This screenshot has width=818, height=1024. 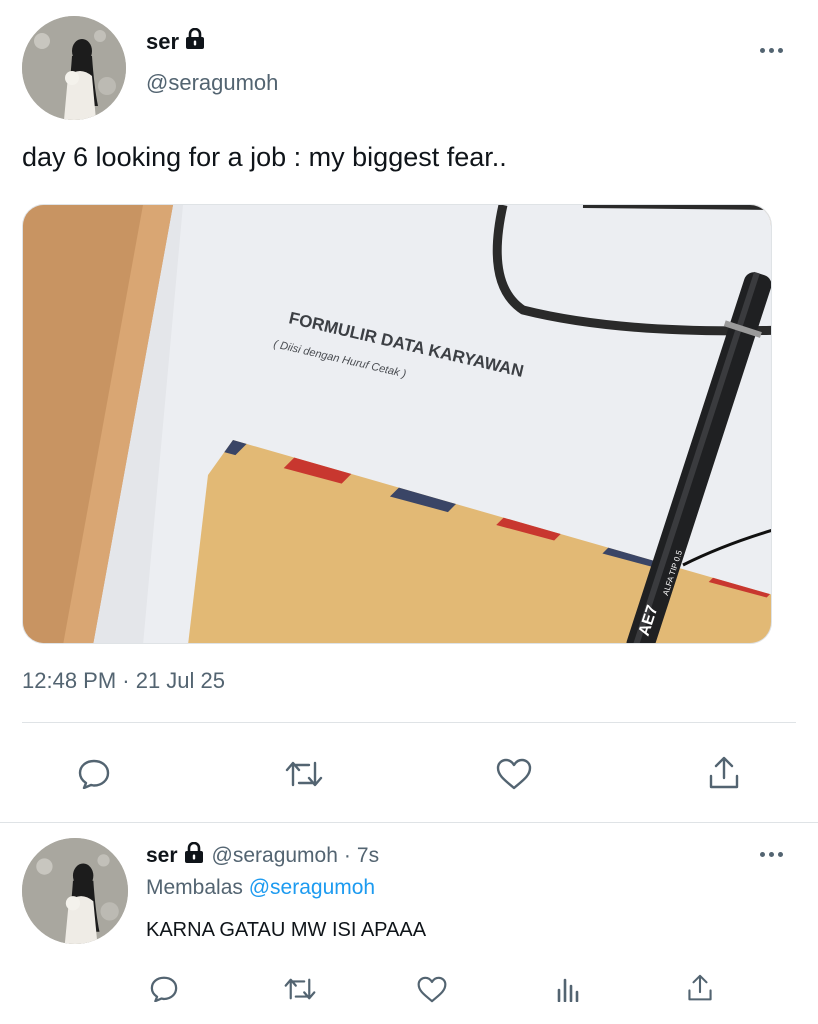 I want to click on reply-text: KARNA GATAU MW ISI APAAA, so click(x=286, y=930).